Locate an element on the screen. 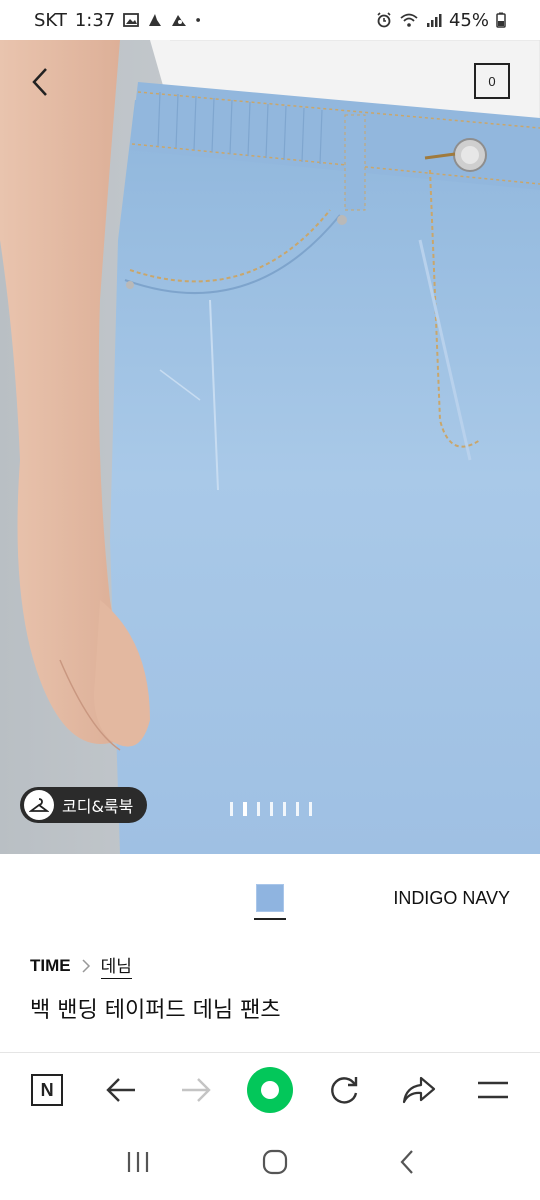 This screenshot has width=540, height=1200. green-dot-icon is located at coordinates (269, 1090).